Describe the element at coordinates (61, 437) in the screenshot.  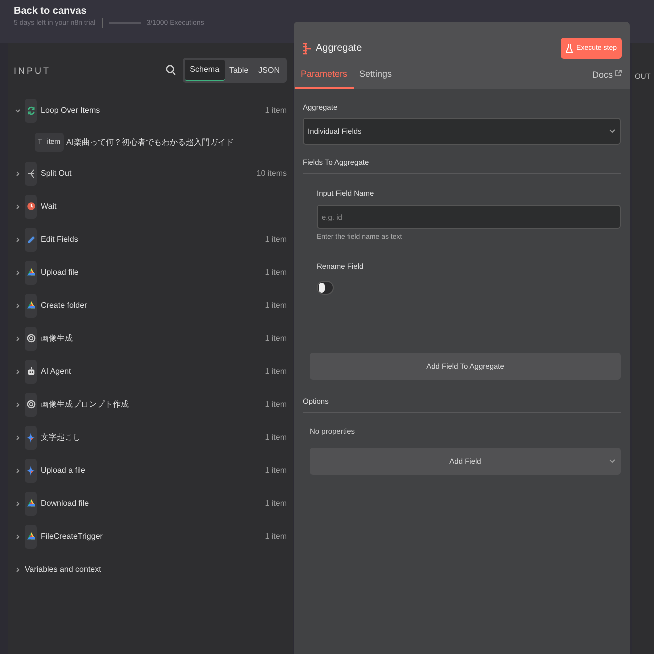
I see `node-name: 文字起こし` at that location.